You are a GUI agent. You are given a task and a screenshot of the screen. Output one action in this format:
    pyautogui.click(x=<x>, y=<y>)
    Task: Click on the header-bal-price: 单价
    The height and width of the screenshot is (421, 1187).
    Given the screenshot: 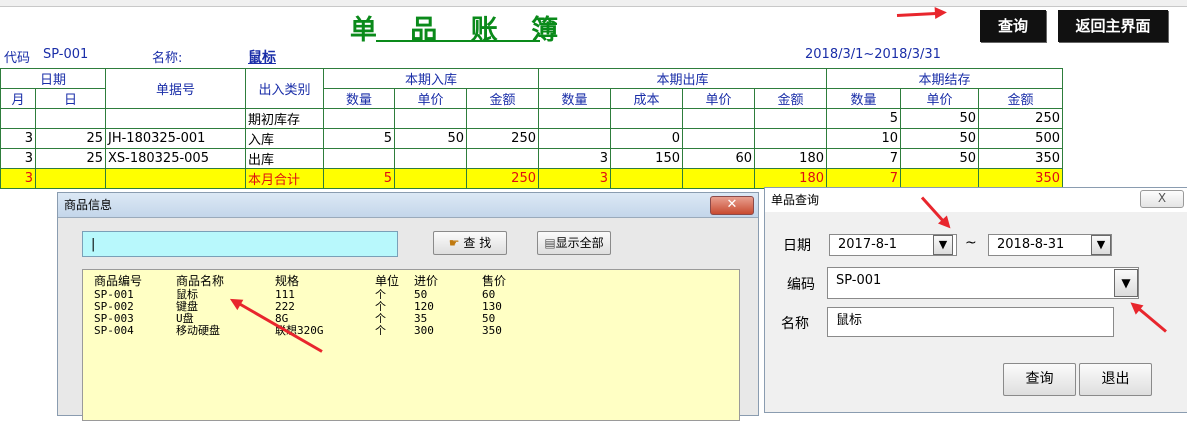 What is the action you would take?
    pyautogui.click(x=939, y=98)
    